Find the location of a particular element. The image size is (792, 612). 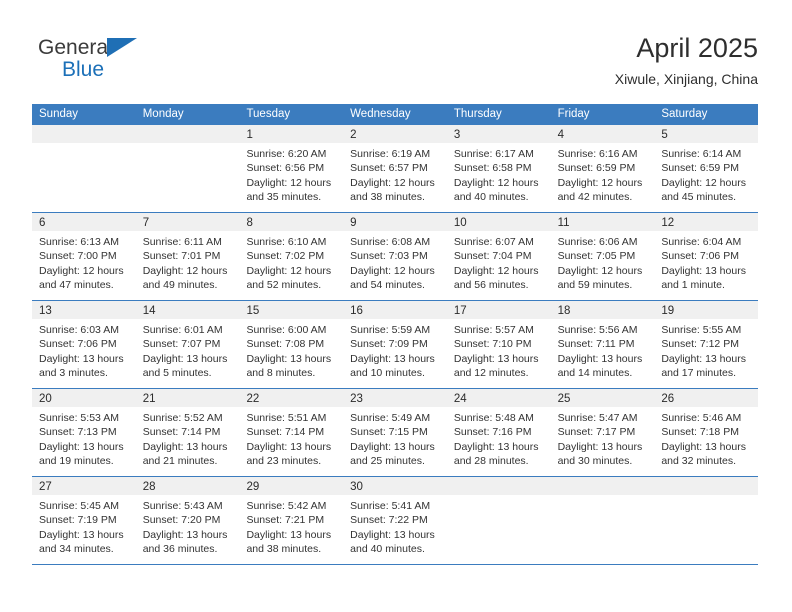

sunset-text: Sunset: 7:17 PM is located at coordinates (596, 432).